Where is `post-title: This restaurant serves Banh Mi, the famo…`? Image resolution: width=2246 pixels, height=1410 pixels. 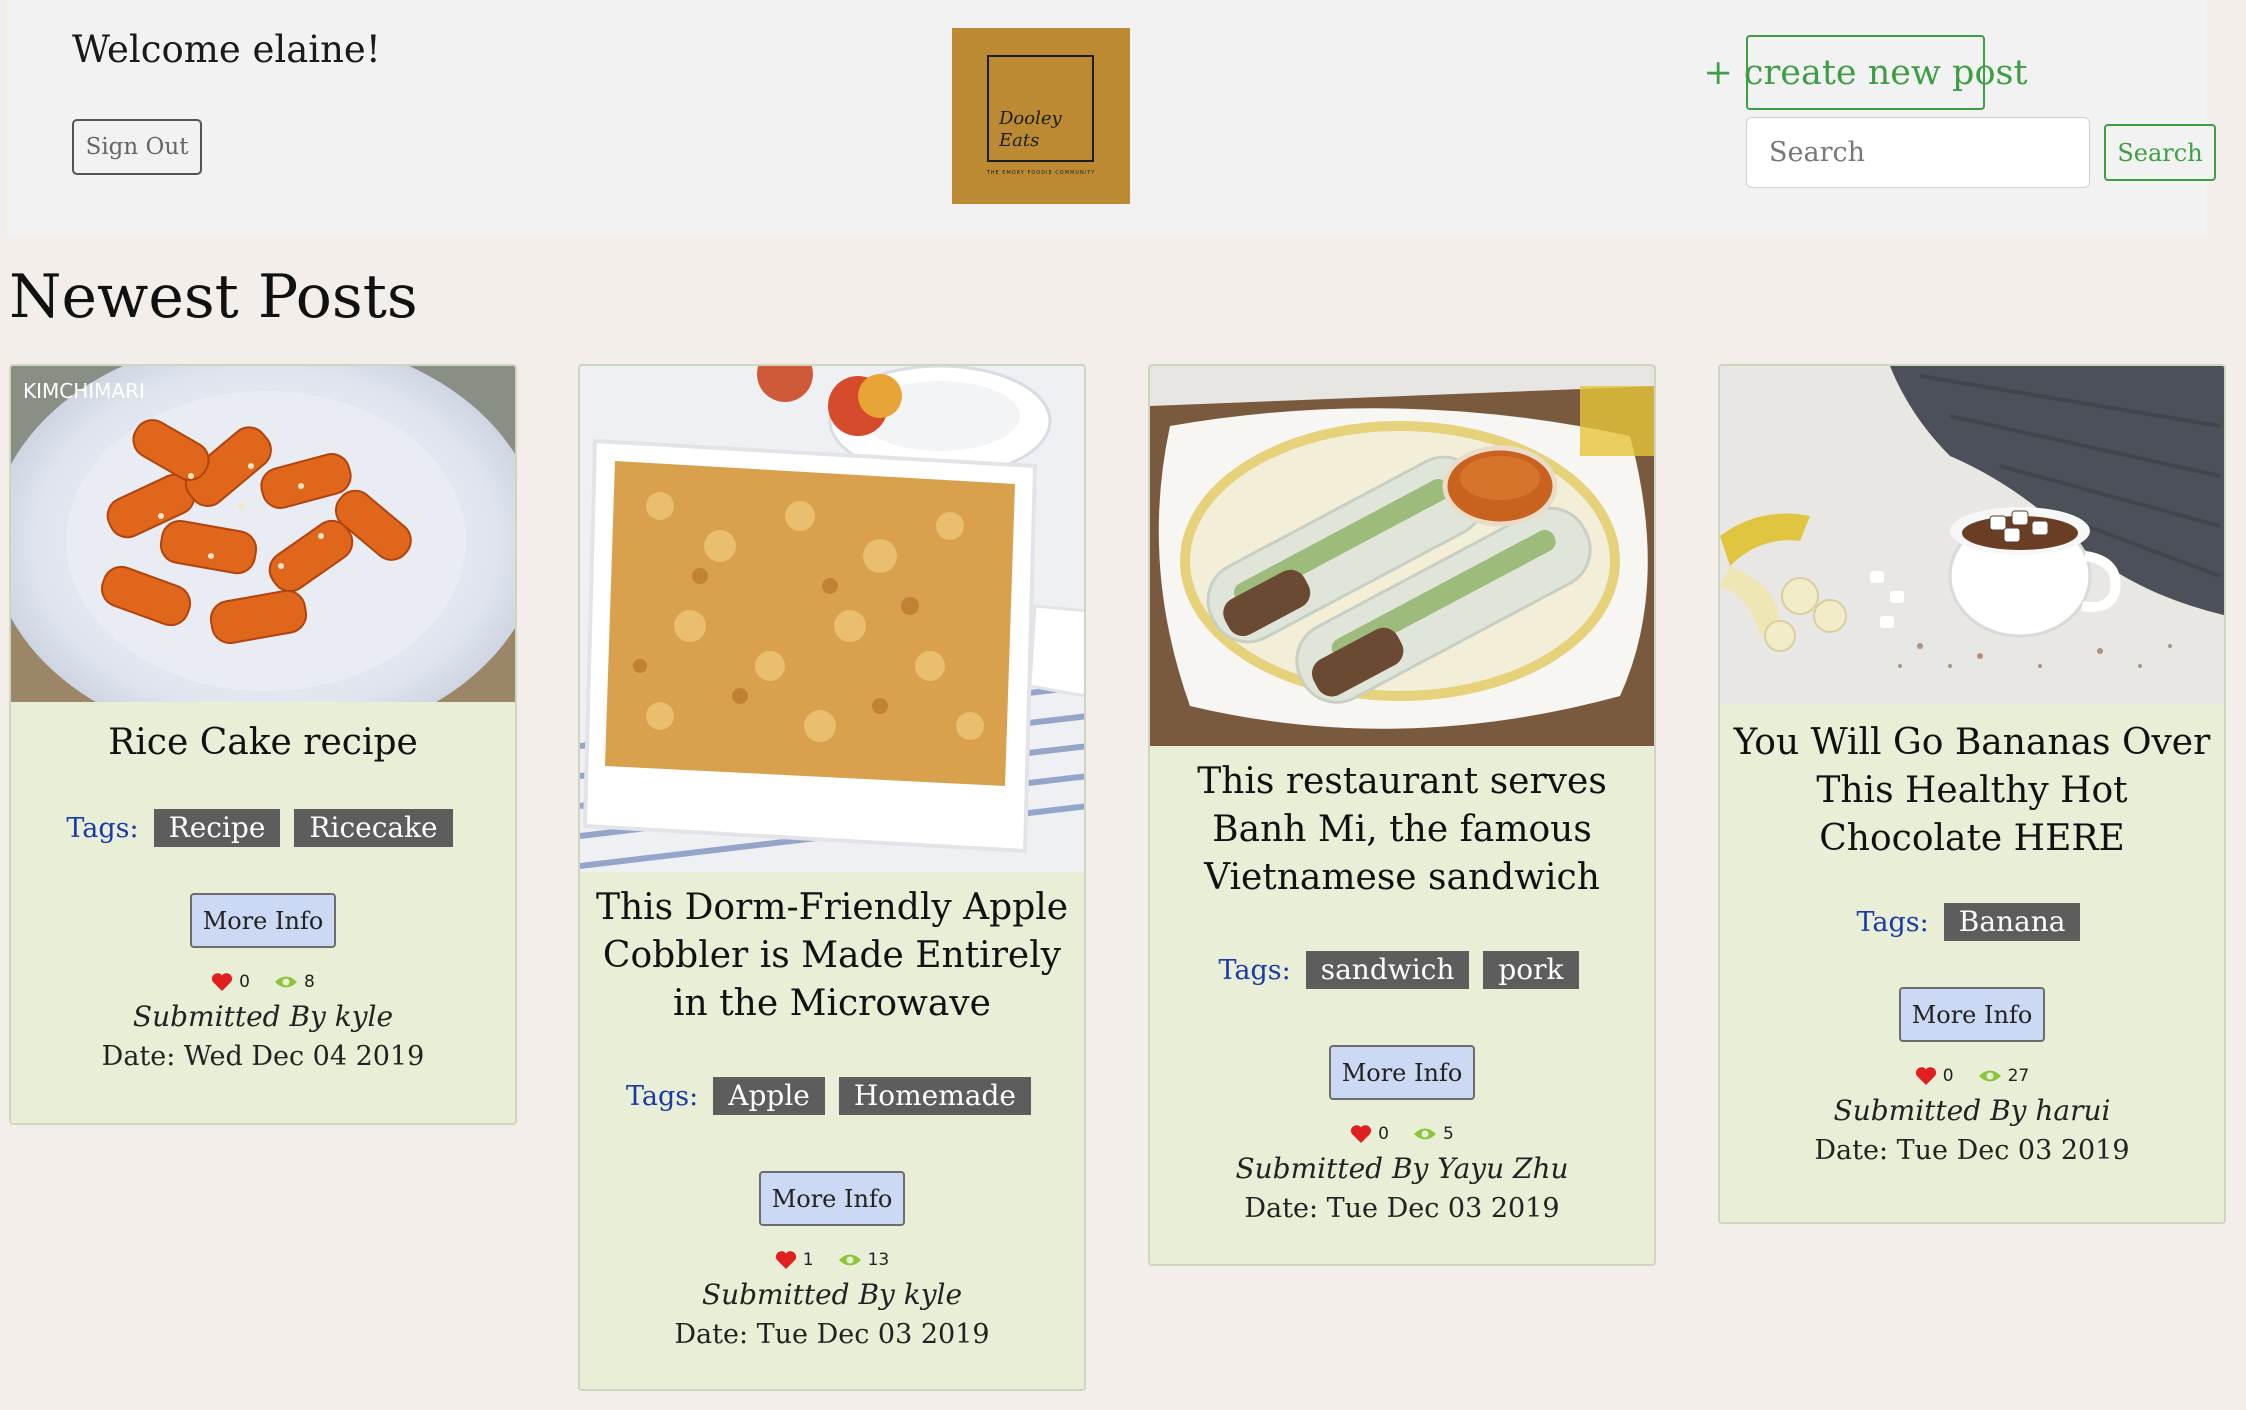
post-title: This restaurant serves Banh Mi, the famo… is located at coordinates (1402, 830).